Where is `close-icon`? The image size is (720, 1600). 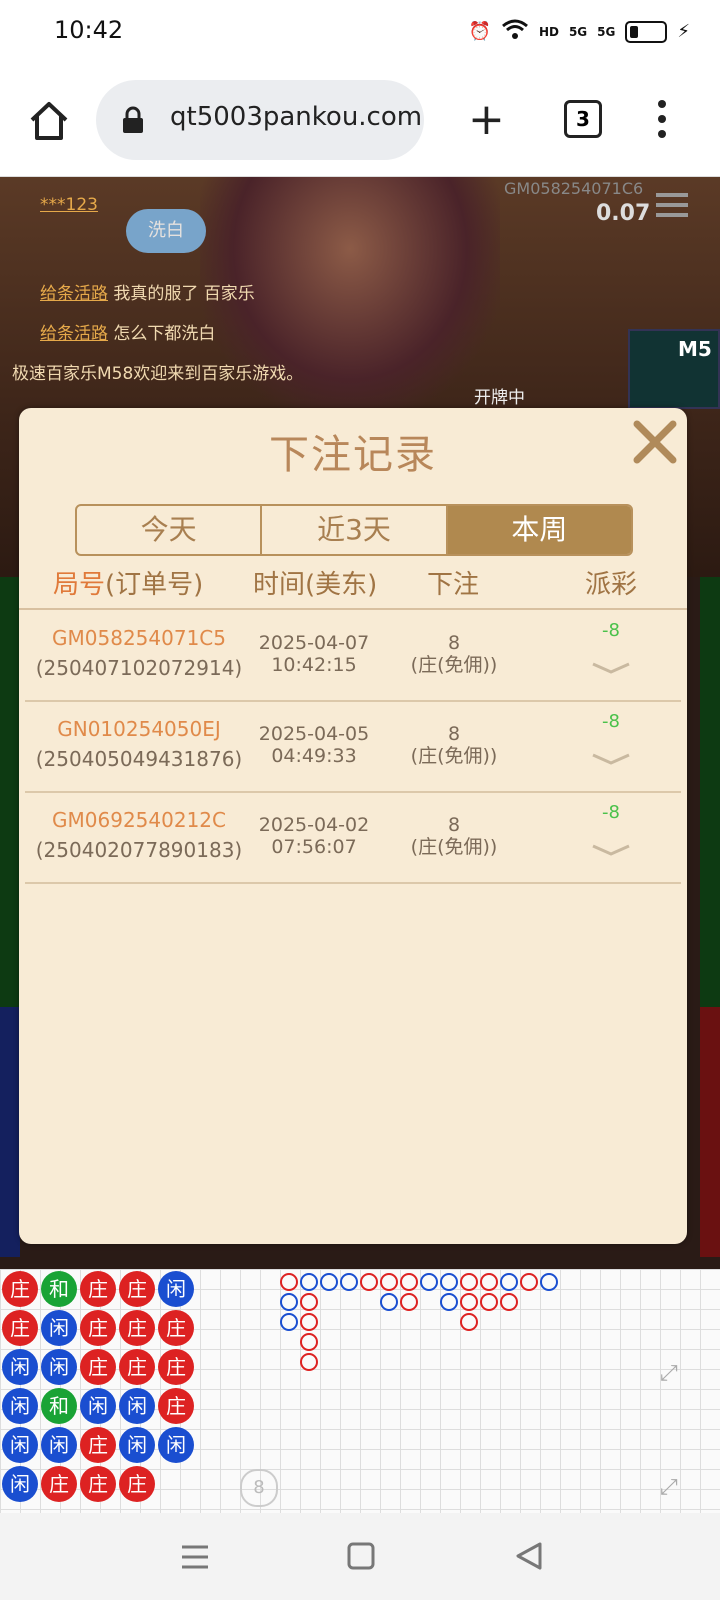
close-icon is located at coordinates (655, 442).